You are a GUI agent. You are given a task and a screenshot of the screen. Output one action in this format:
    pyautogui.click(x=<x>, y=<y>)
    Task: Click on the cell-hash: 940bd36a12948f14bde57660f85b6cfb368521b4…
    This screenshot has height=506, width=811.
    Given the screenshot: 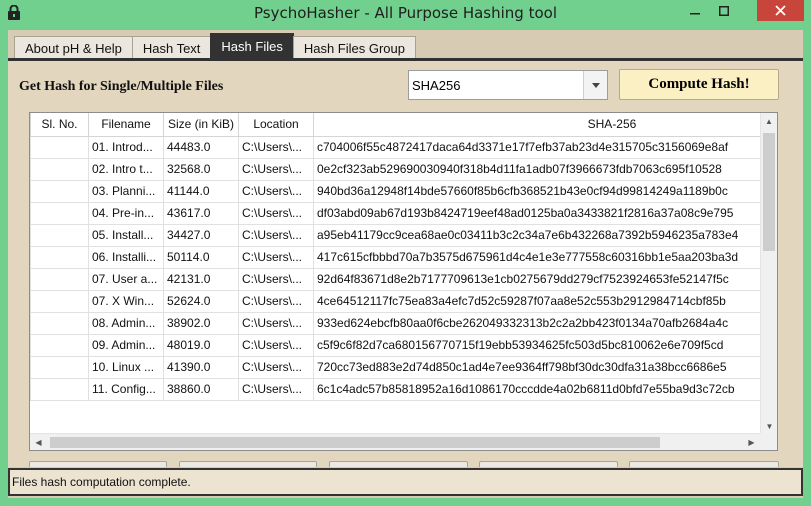 What is the action you would take?
    pyautogui.click(x=545, y=191)
    